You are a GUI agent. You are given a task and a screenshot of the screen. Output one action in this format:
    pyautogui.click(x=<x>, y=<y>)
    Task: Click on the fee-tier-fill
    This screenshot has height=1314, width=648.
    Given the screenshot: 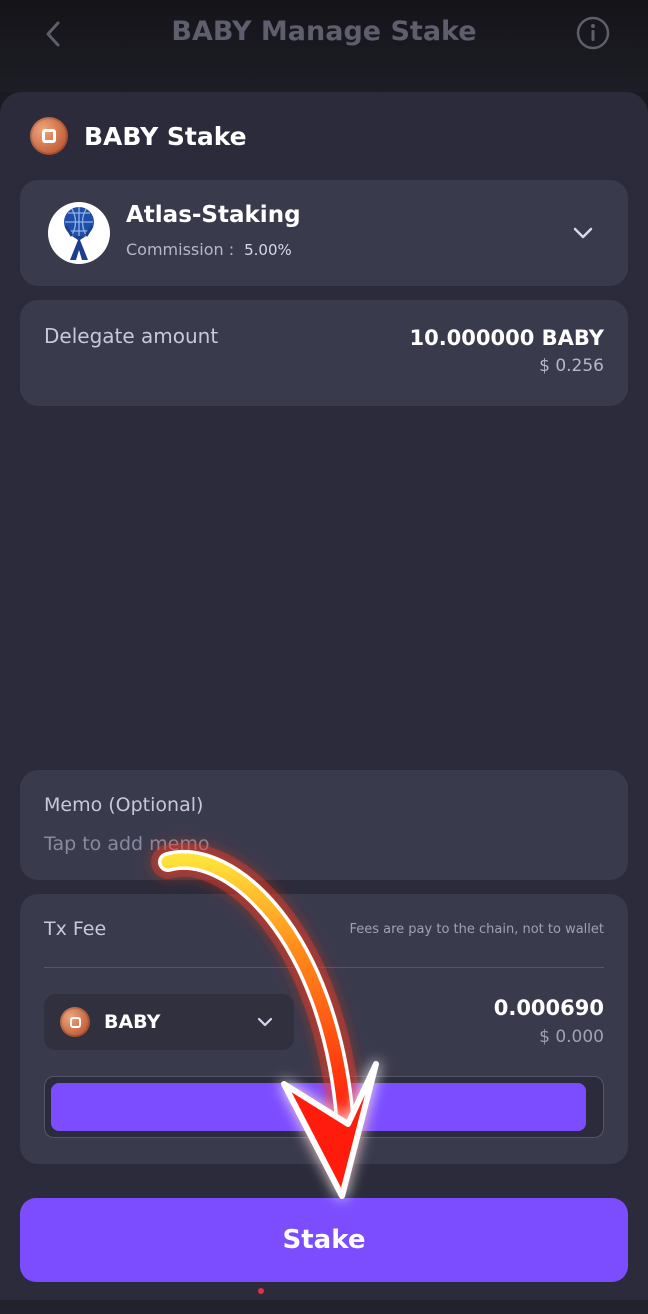 What is the action you would take?
    pyautogui.click(x=318, y=1107)
    